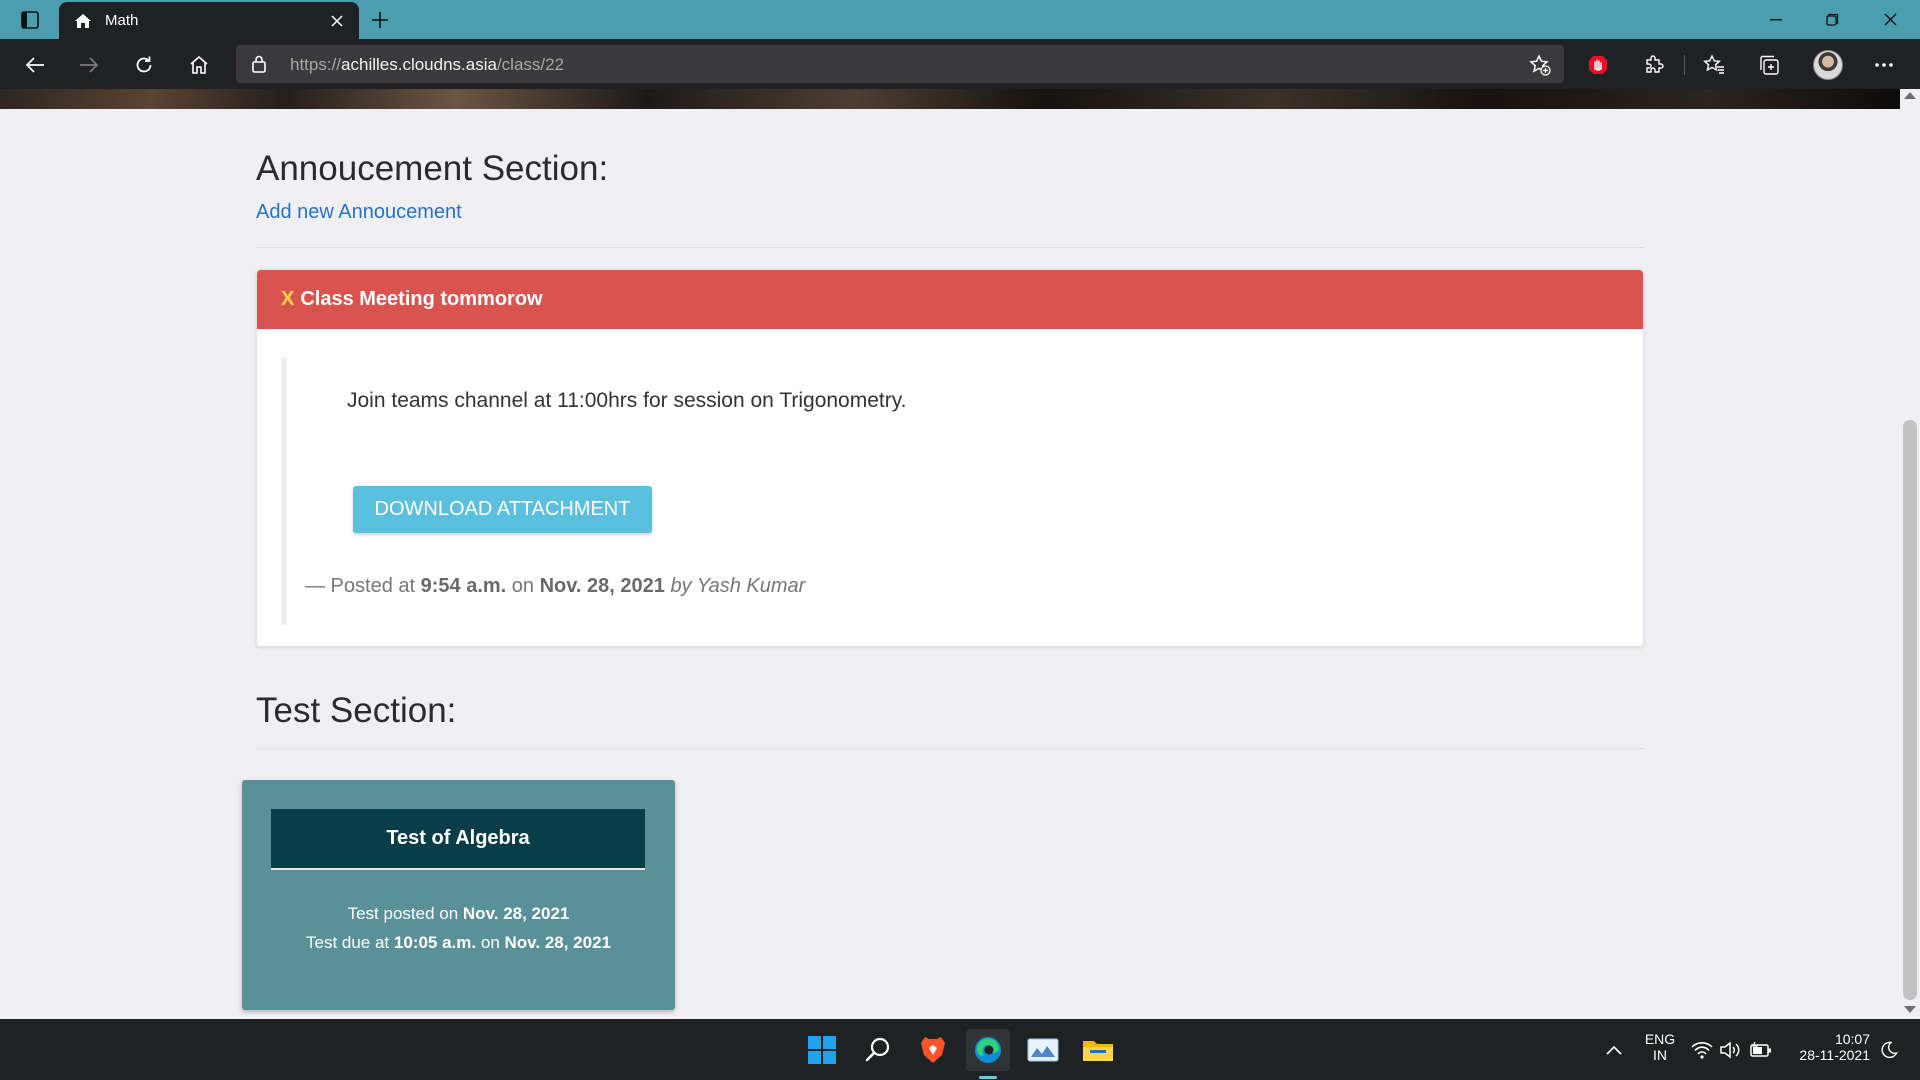  I want to click on add-favorite-icon, so click(1540, 65).